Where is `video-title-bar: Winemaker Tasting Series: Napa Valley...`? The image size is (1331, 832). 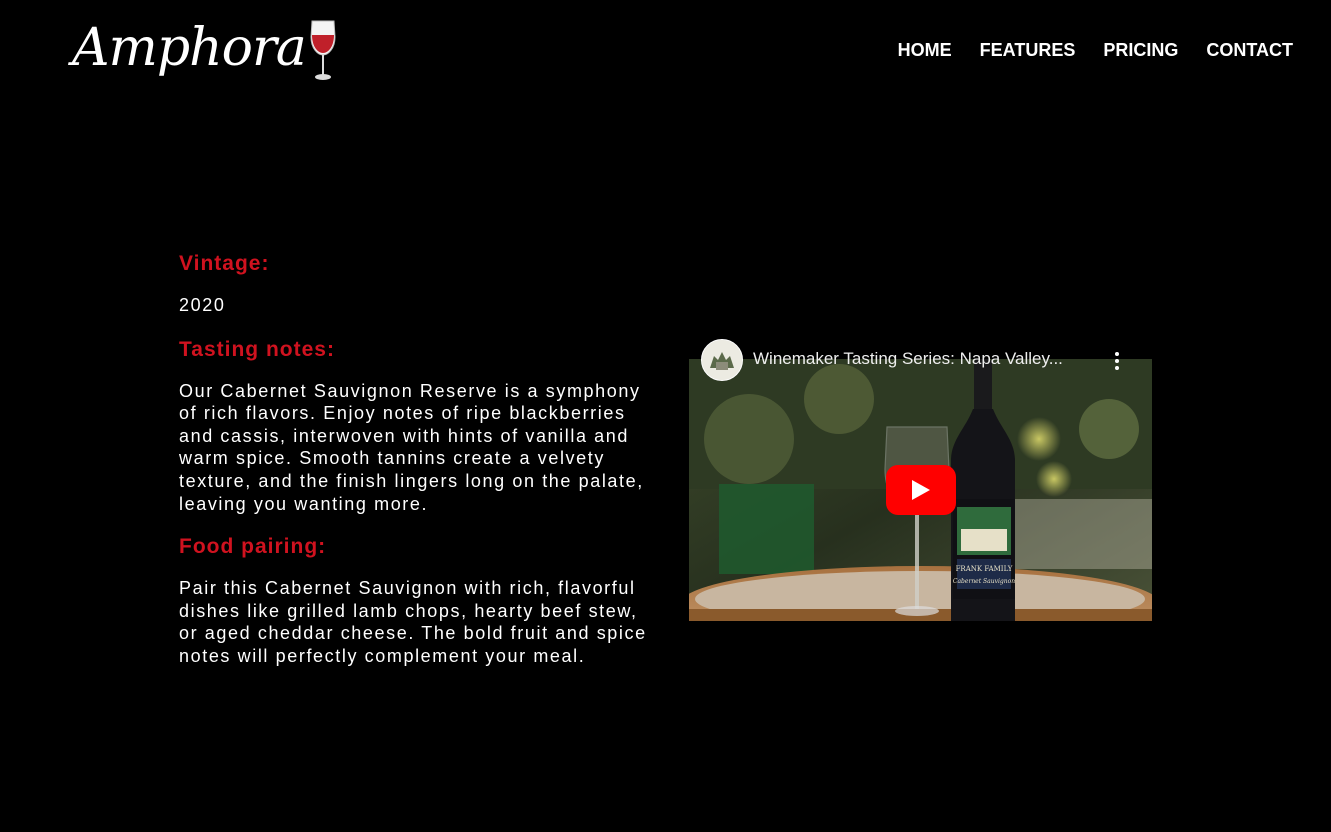 video-title-bar: Winemaker Tasting Series: Napa Valley... is located at coordinates (920, 360).